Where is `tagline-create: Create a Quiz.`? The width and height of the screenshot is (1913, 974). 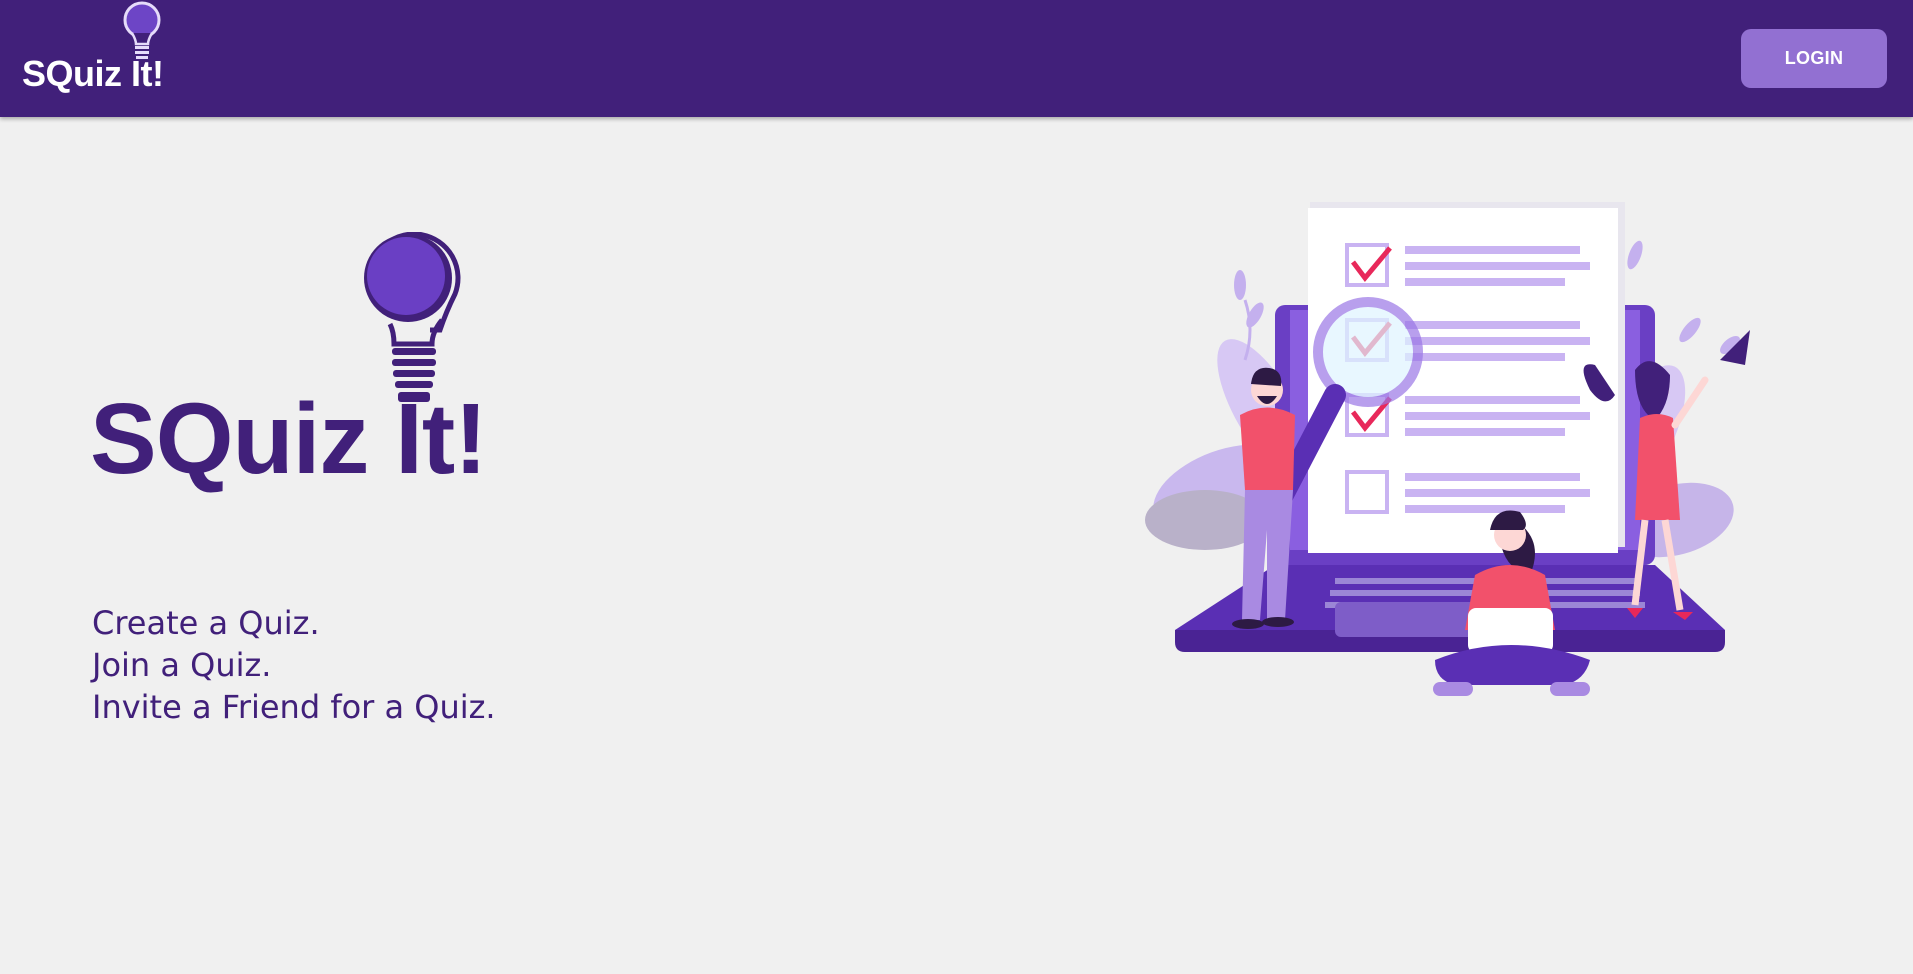 tagline-create: Create a Quiz. is located at coordinates (206, 623).